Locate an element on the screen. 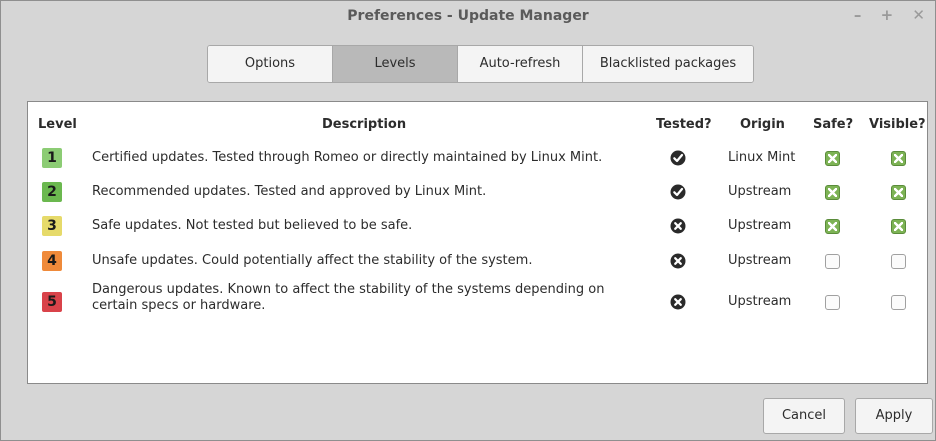 The height and width of the screenshot is (441, 936). cancel-button: Cancel is located at coordinates (804, 416).